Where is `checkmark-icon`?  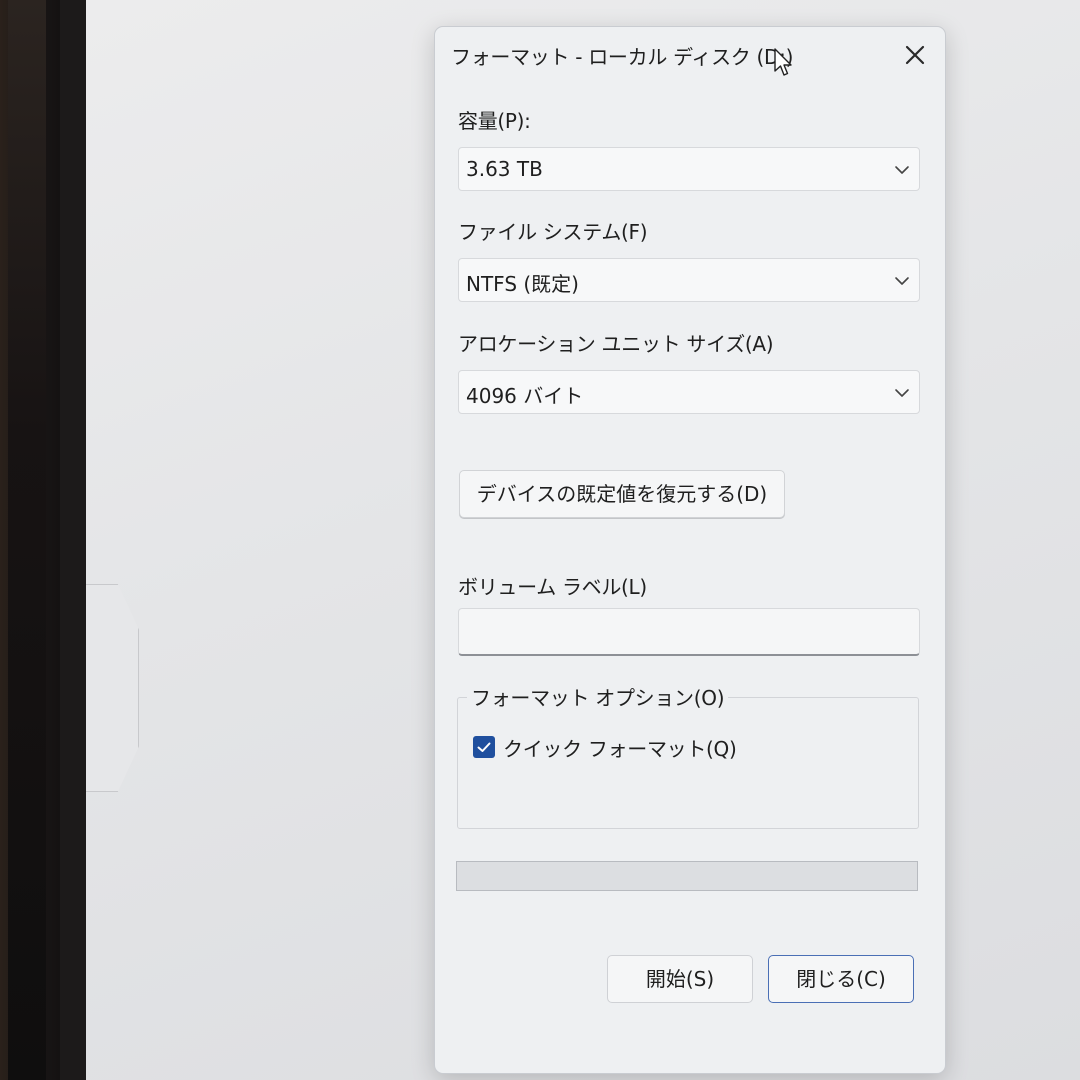
checkmark-icon is located at coordinates (484, 747).